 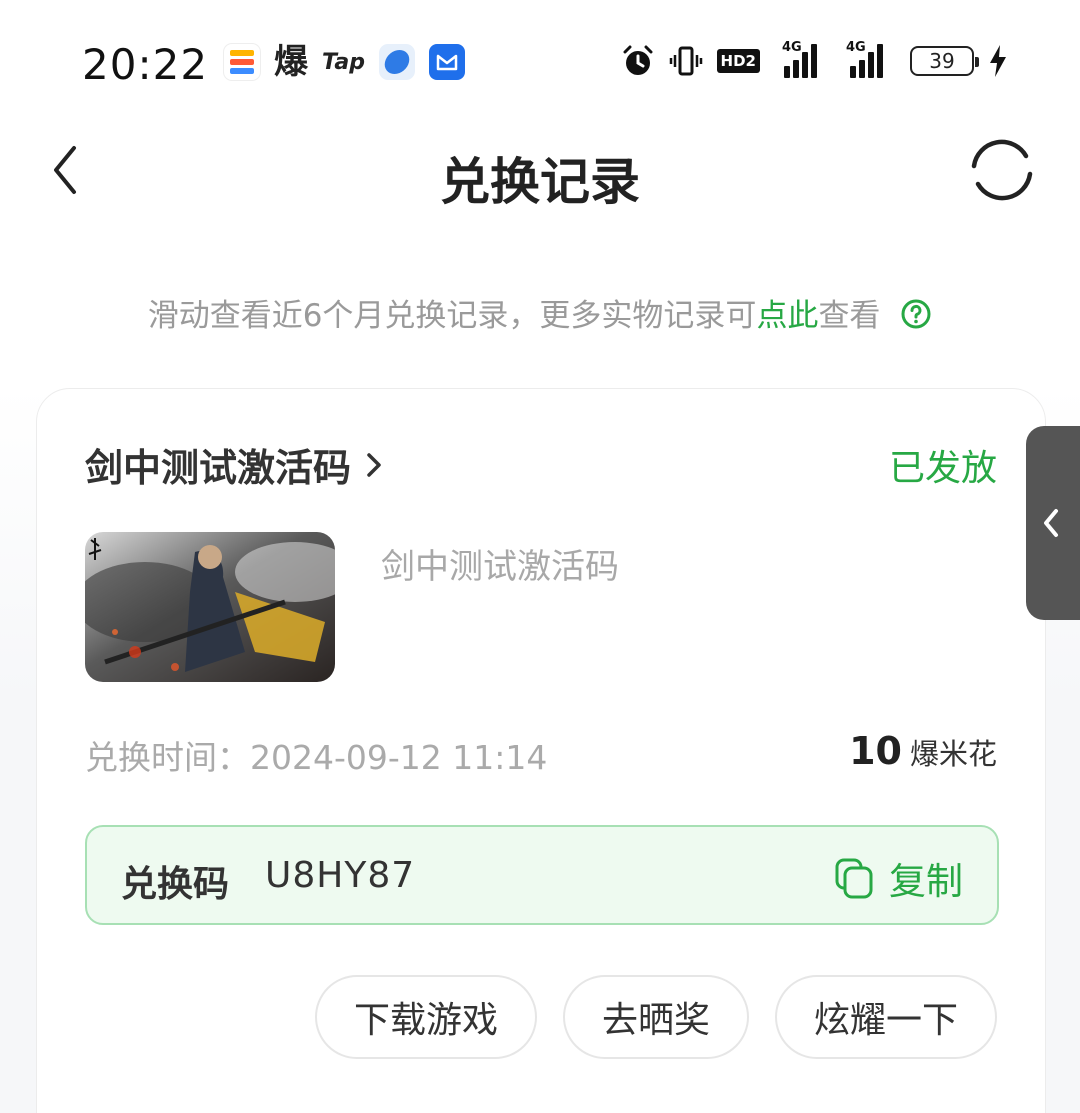 I want to click on charging-icon, so click(x=998, y=61).